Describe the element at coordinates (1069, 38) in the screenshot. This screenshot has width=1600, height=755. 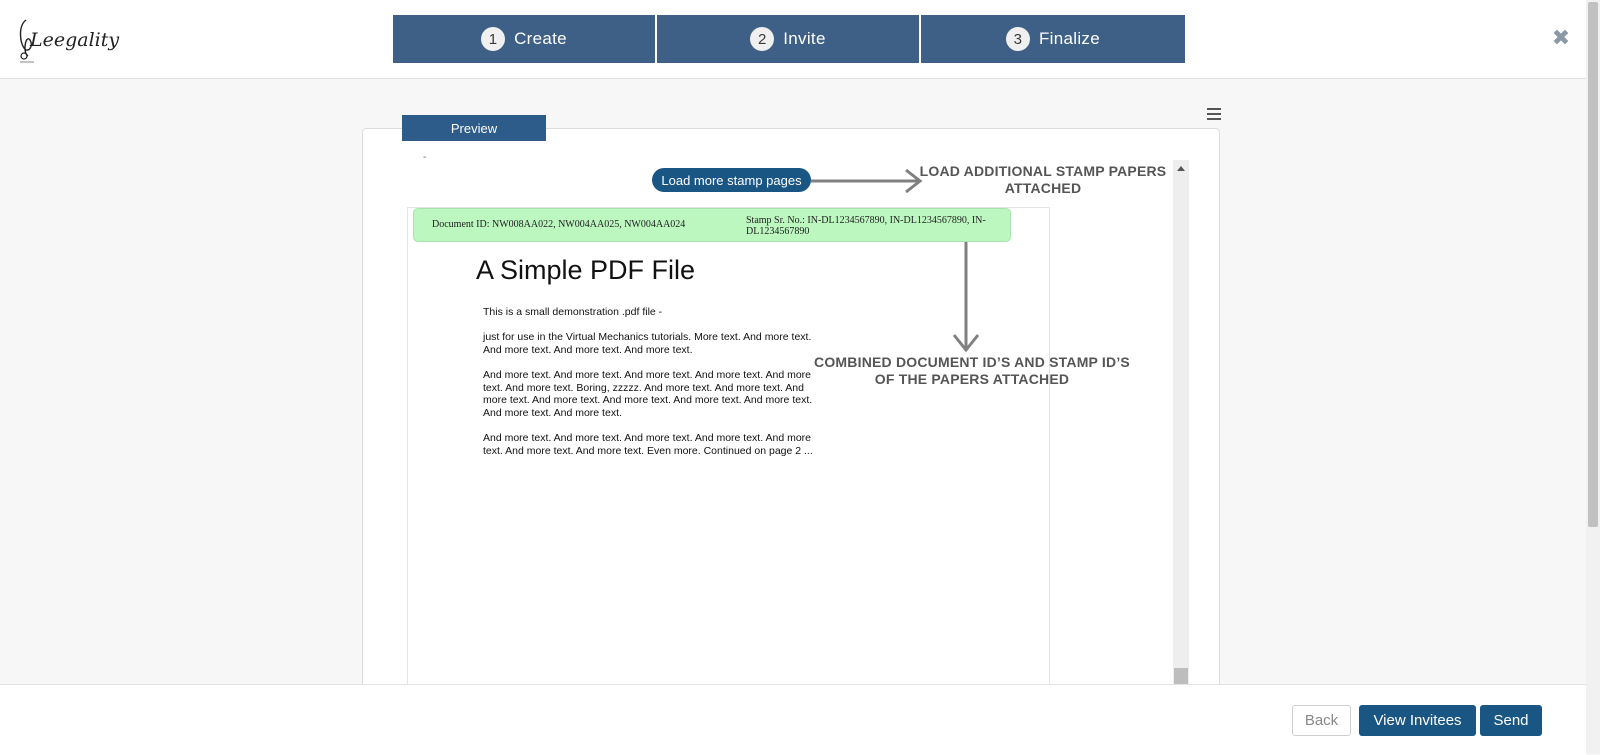
I see `step-label-finalize: Finalize` at that location.